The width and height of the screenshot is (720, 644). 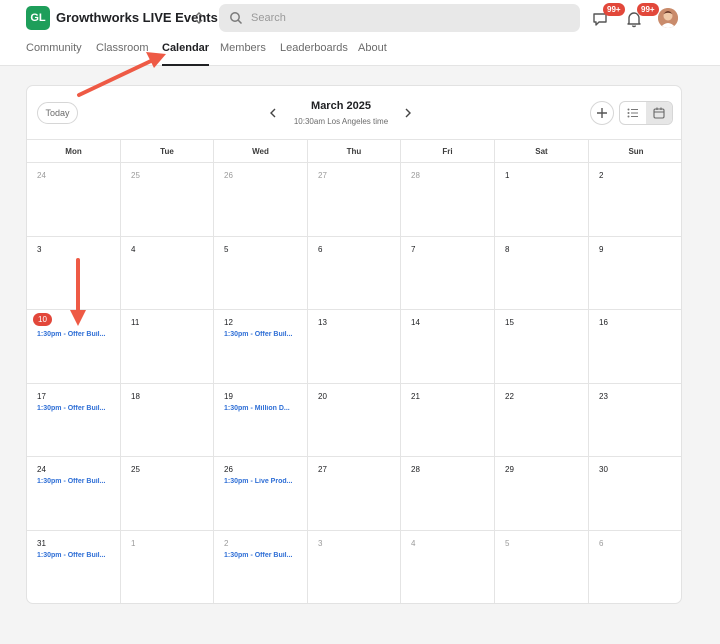 I want to click on day-cell: 29, so click(x=542, y=494).